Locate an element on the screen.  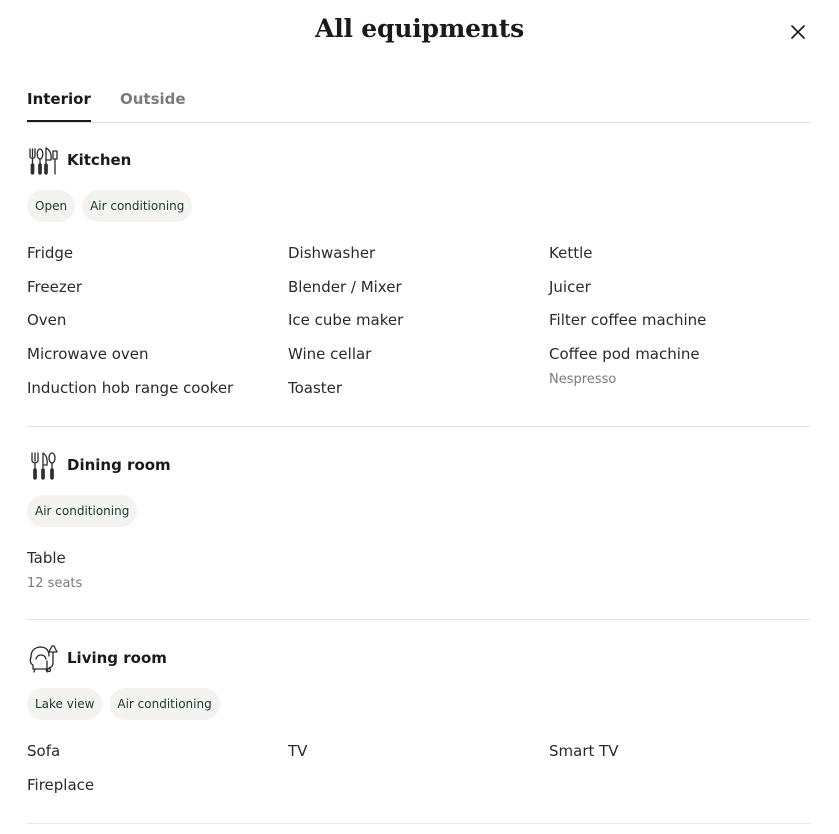
list-item-fridge: Fridge is located at coordinates (50, 253).